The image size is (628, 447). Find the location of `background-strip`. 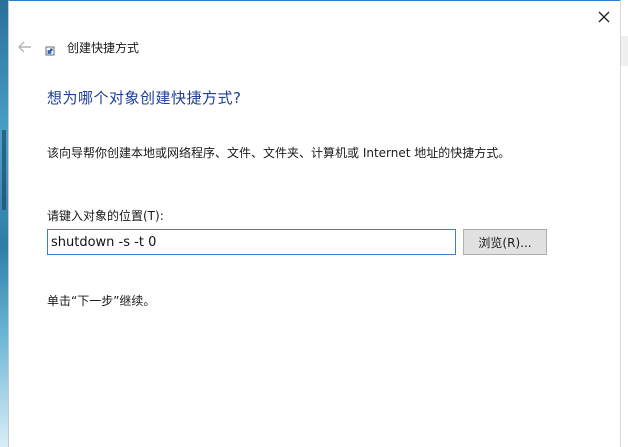

background-strip is located at coordinates (624, 51).